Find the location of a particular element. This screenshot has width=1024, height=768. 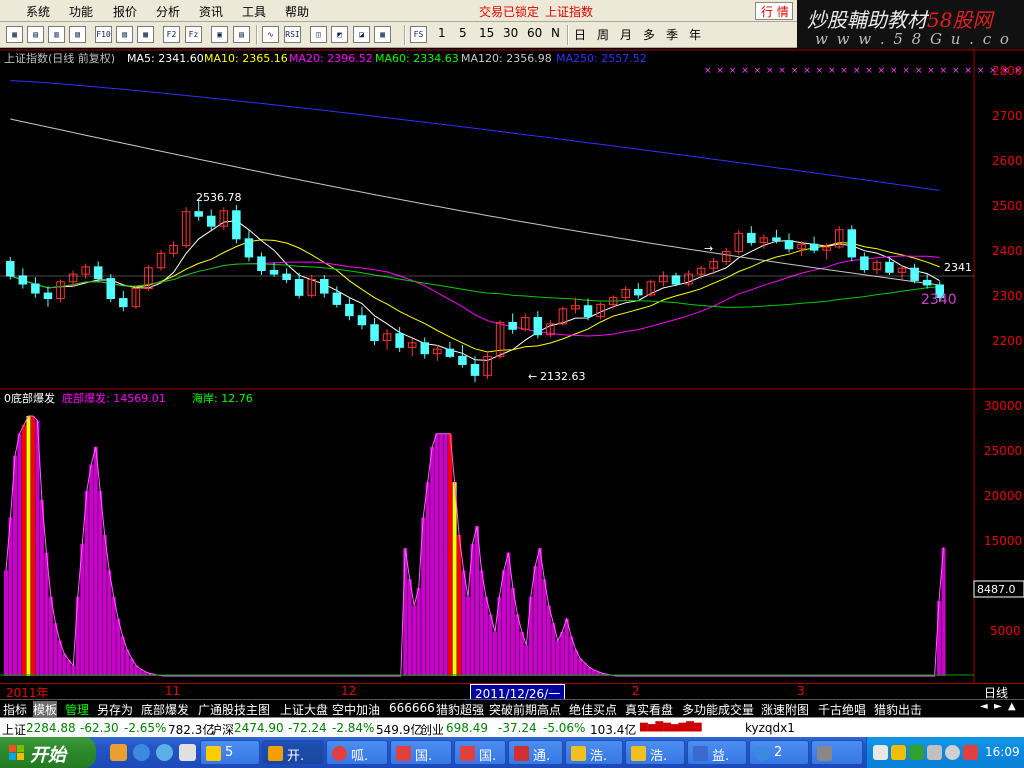

tab-real-watch: 真实看盘 is located at coordinates (649, 709).